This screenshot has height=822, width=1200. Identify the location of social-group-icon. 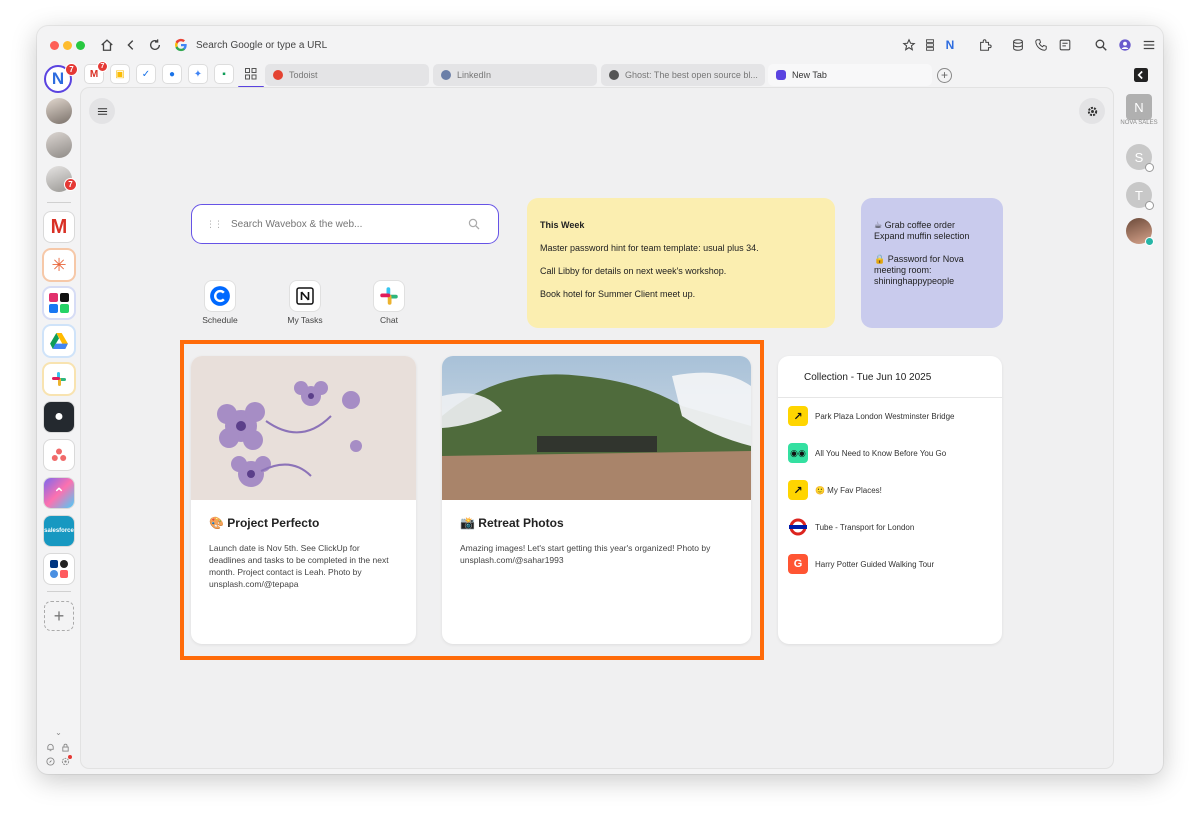
(59, 303).